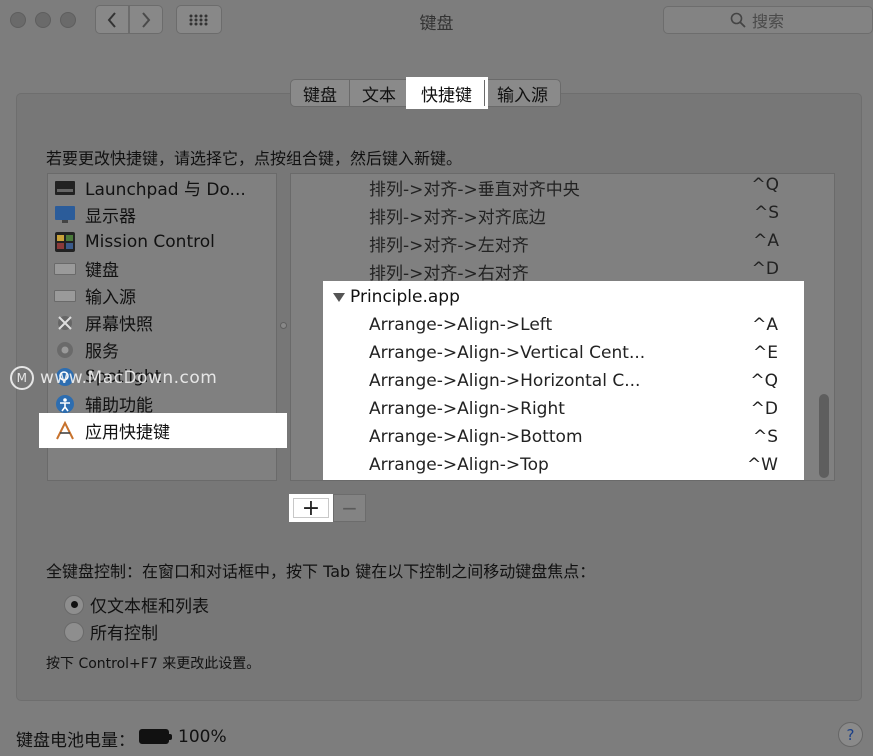 The height and width of the screenshot is (756, 873). I want to click on sidebar-item-mission-control: Mission Control, so click(162, 241).